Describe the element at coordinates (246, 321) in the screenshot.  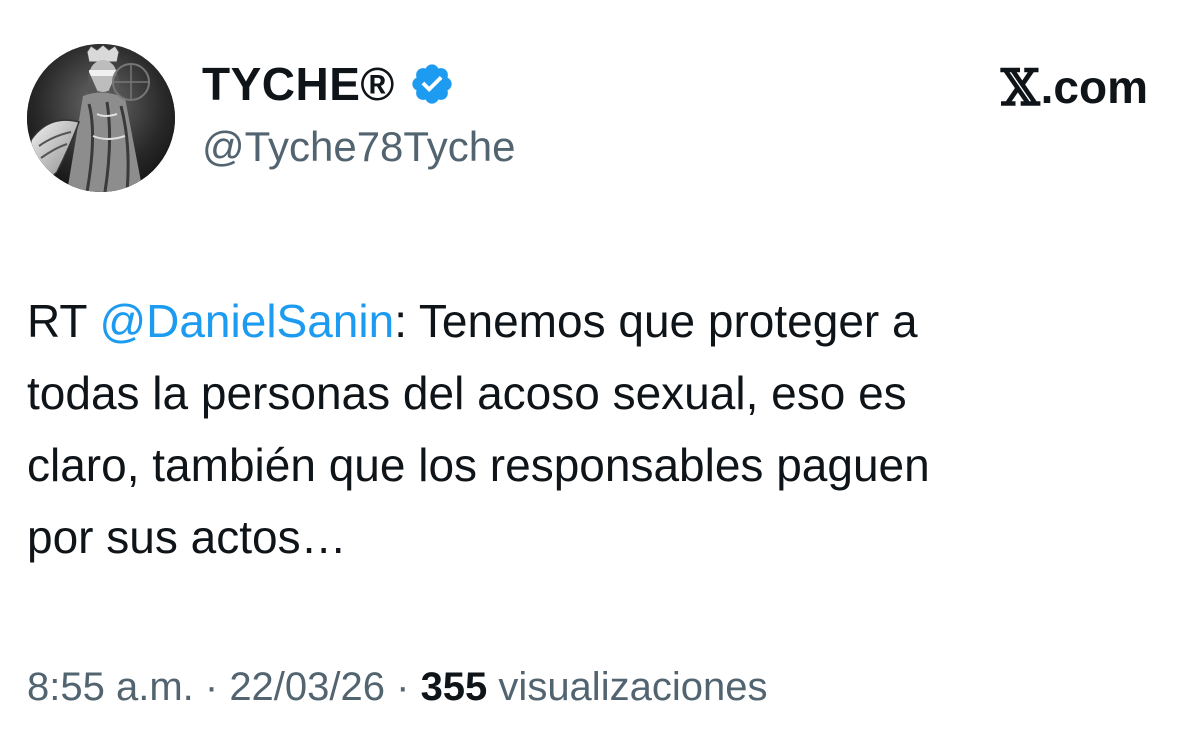
I see `mention-link: @DanielSanin` at that location.